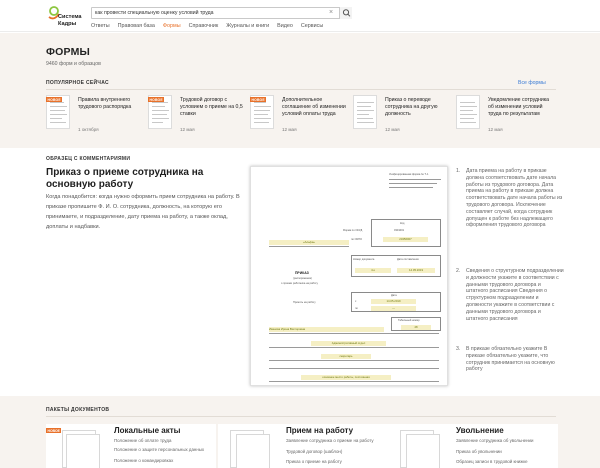  I want to click on doc-tab-field: 28, so click(416, 327).